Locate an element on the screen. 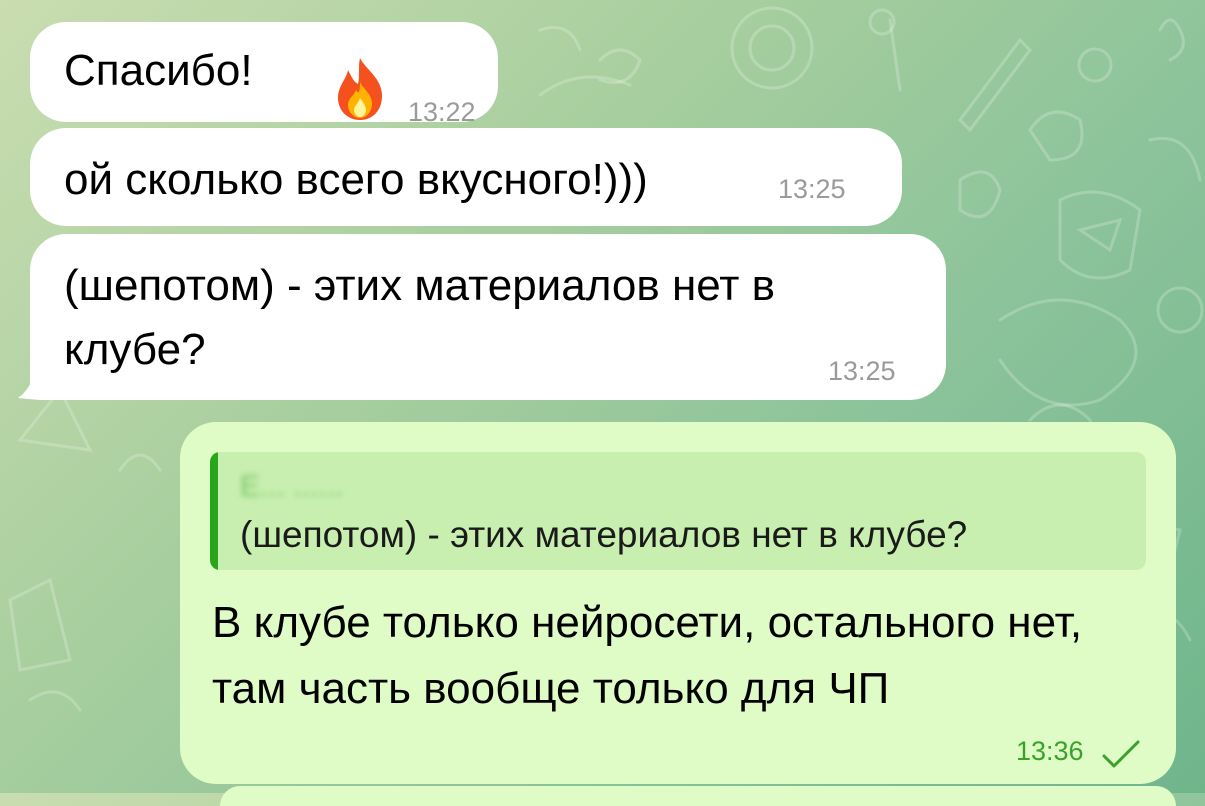  fire-emoji-icon is located at coordinates (360, 89).